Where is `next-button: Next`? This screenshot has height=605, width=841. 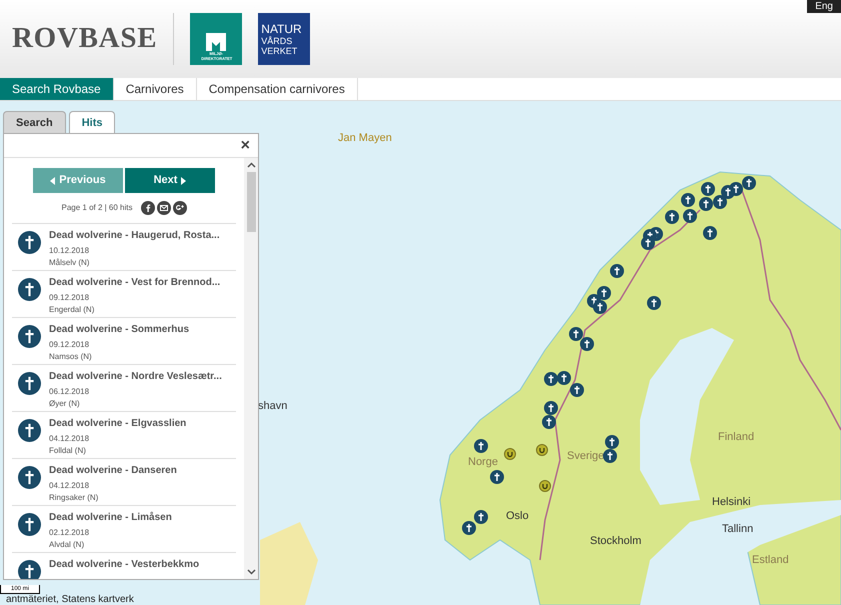 next-button: Next is located at coordinates (170, 180).